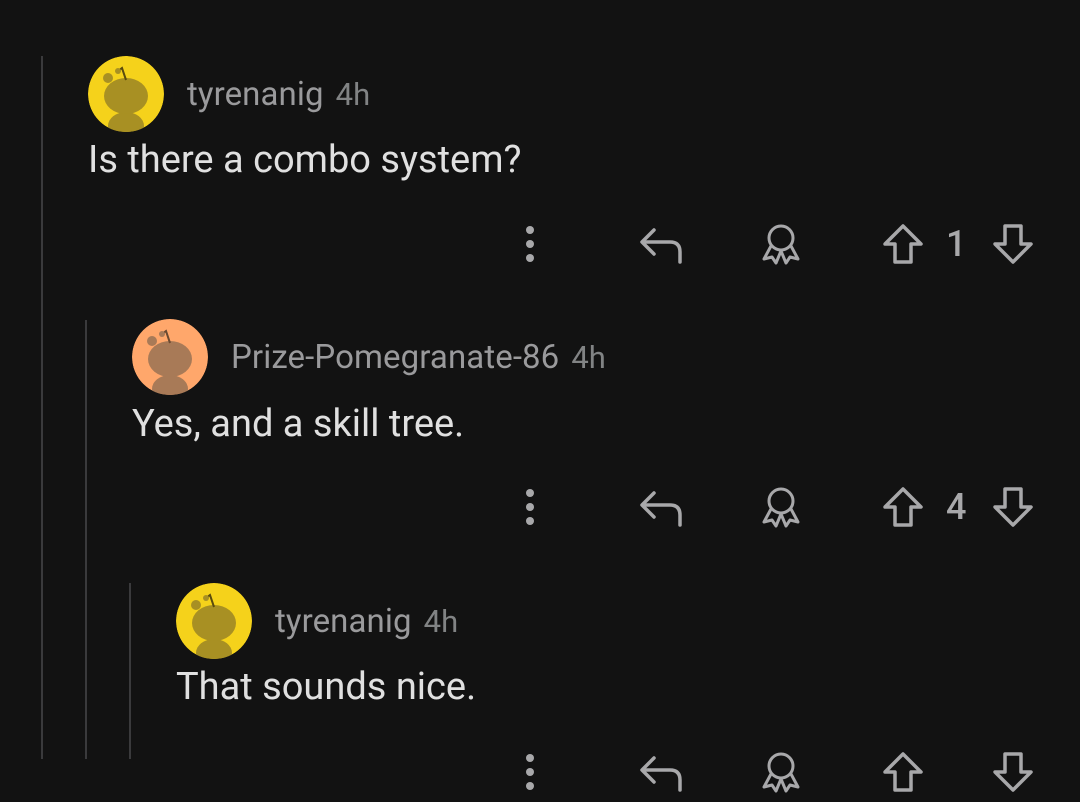 The height and width of the screenshot is (802, 1080). I want to click on comment-actions: 1, so click(540, 244).